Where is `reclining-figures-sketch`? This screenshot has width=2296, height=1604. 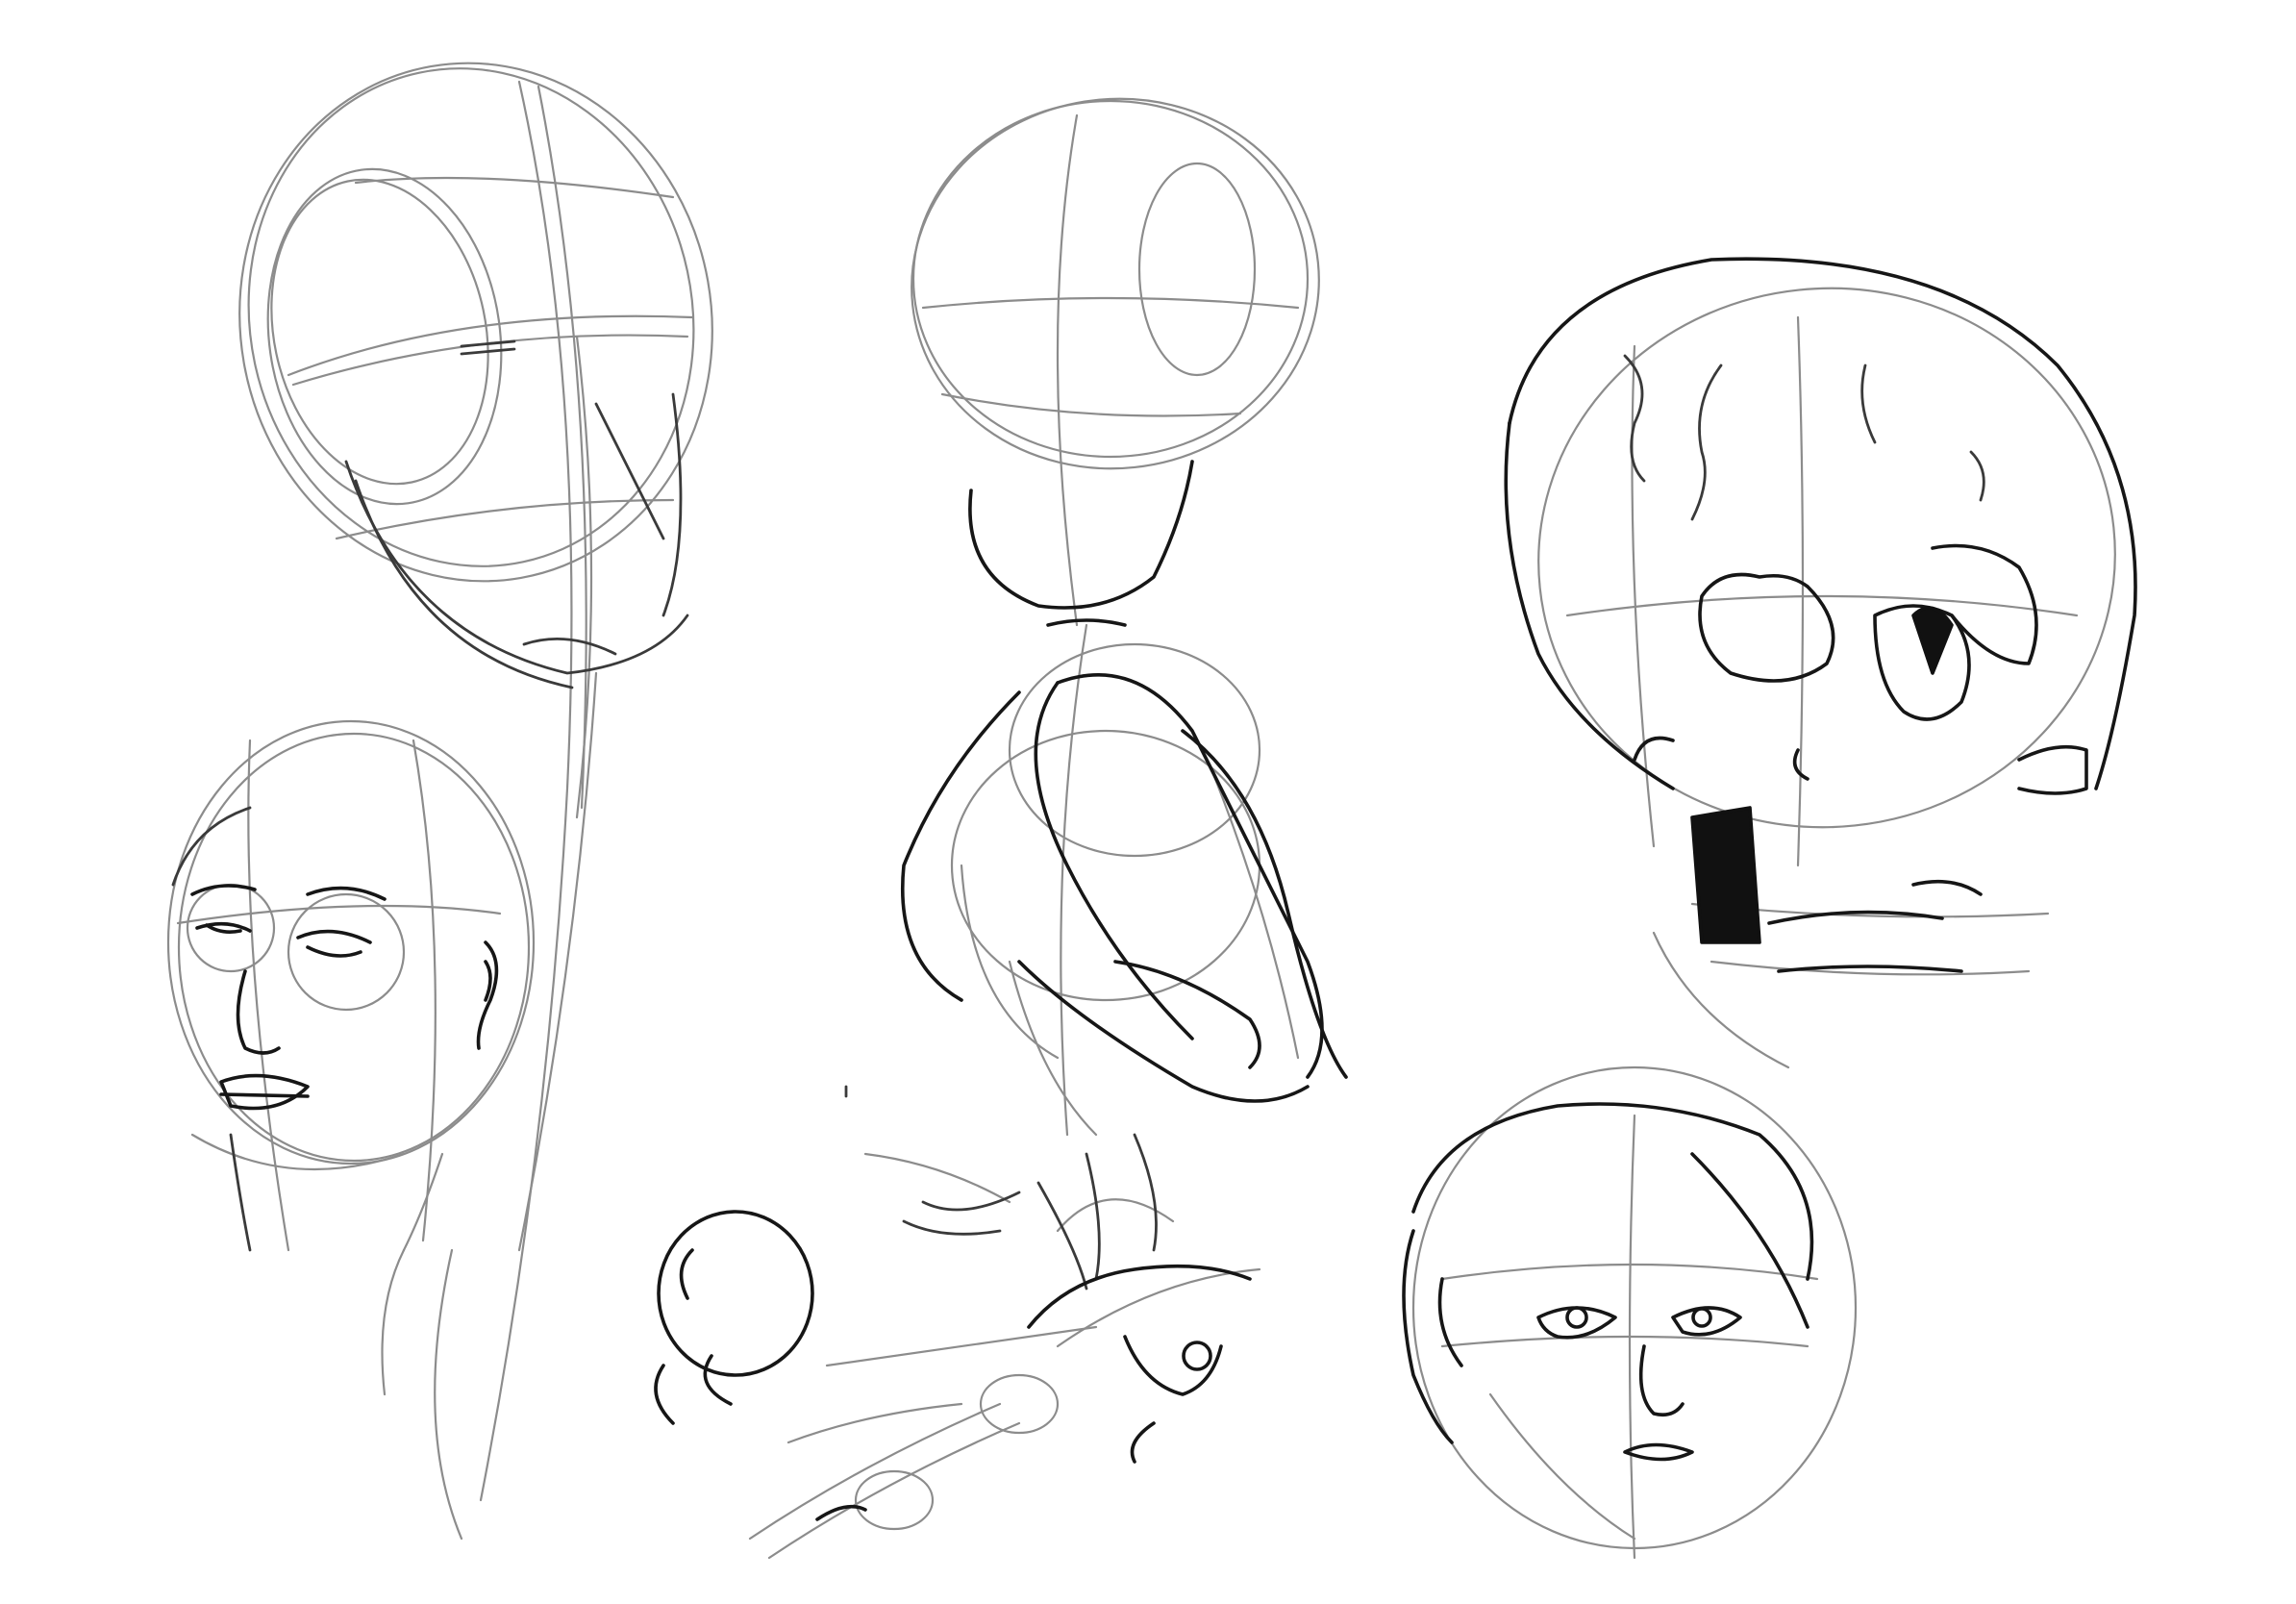 reclining-figures-sketch is located at coordinates (957, 1385).